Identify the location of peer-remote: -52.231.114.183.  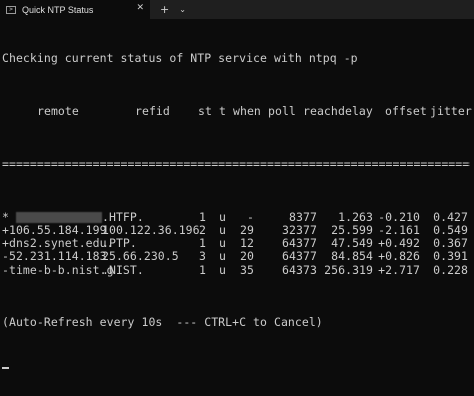
(54, 256).